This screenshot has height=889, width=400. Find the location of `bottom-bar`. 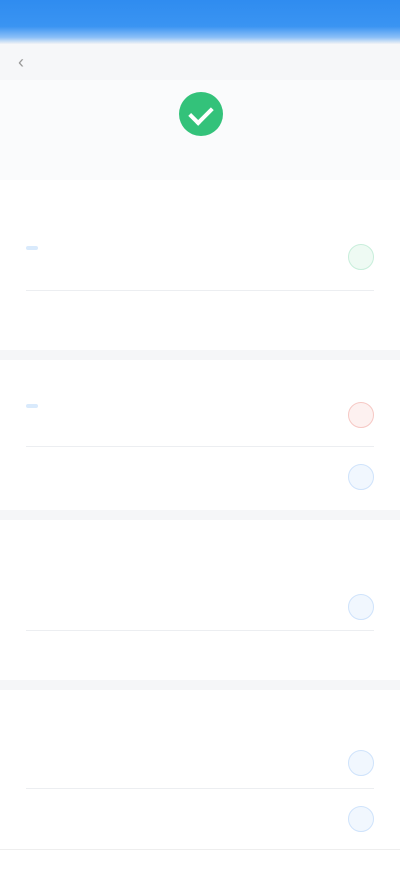

bottom-bar is located at coordinates (200, 869).